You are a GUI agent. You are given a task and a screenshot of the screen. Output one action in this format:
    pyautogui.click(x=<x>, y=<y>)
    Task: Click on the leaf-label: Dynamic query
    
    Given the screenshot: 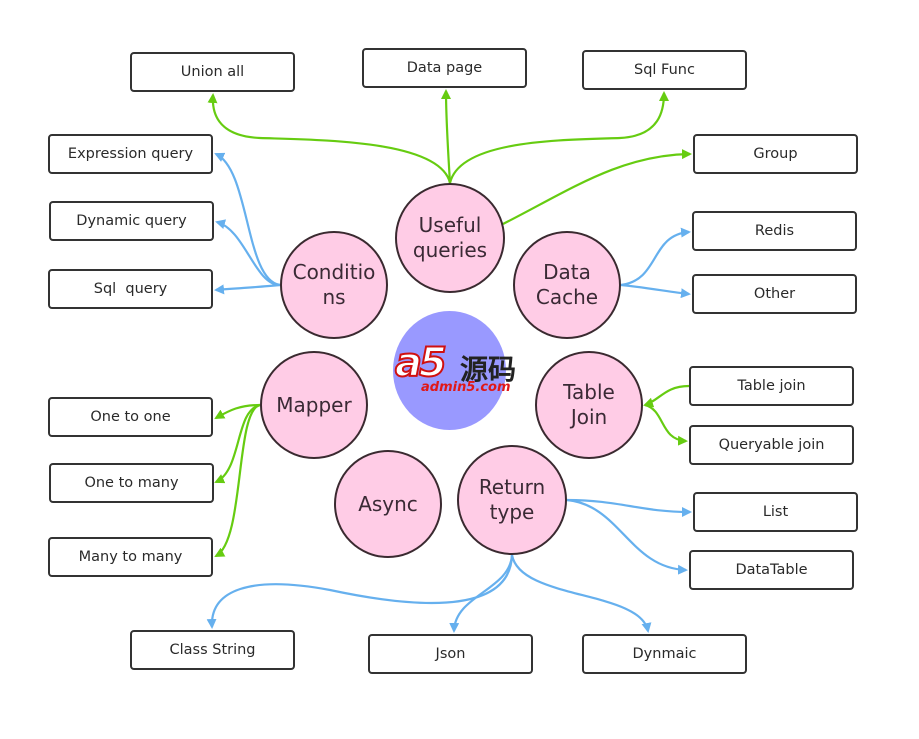 What is the action you would take?
    pyautogui.click(x=131, y=221)
    